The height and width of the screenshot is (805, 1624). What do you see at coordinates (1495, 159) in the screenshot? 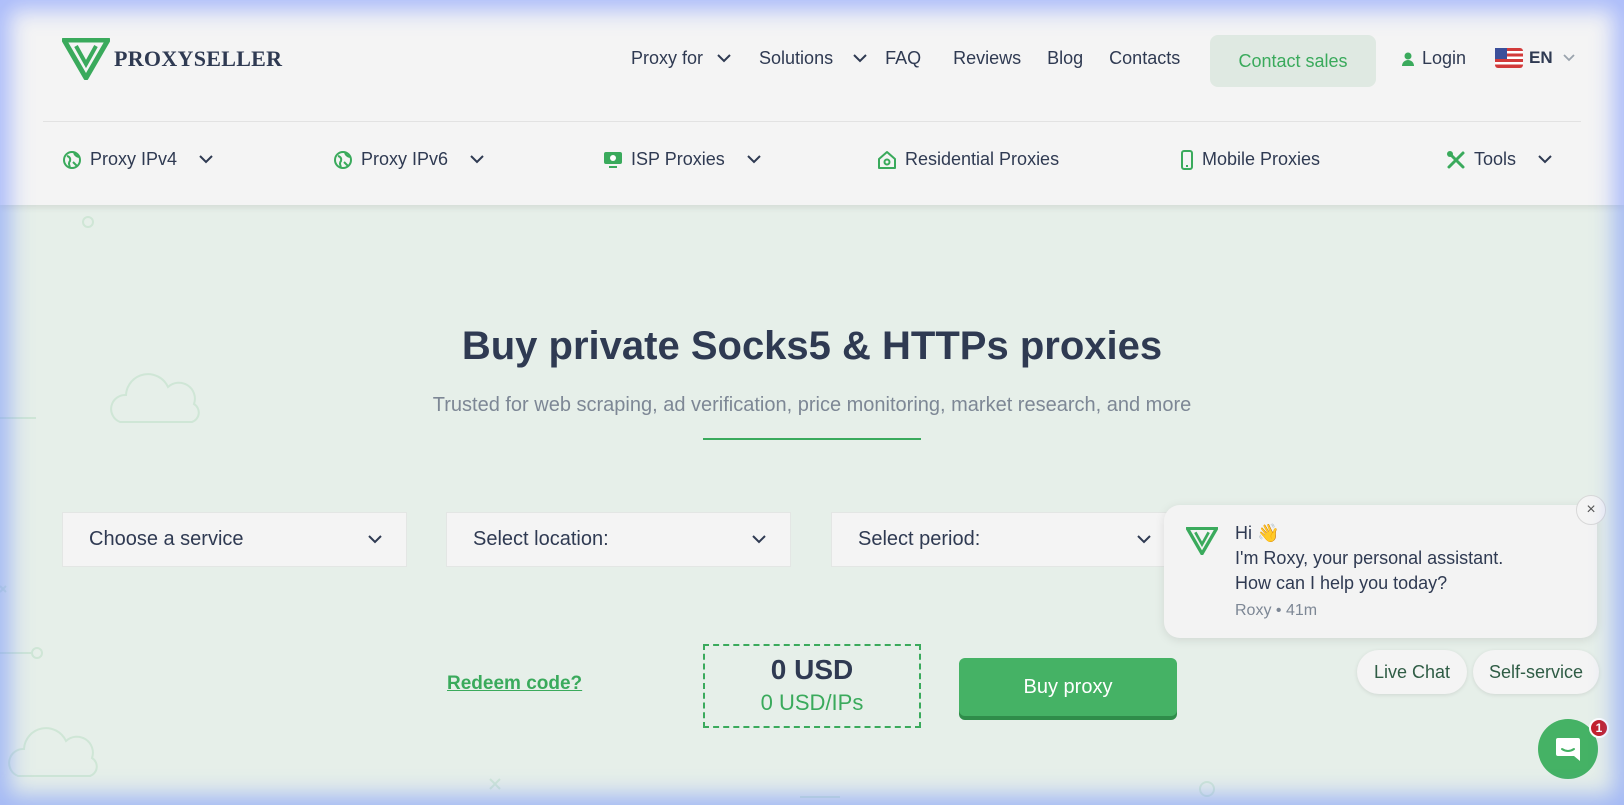
I see `subnav-tools-label: Tools` at bounding box center [1495, 159].